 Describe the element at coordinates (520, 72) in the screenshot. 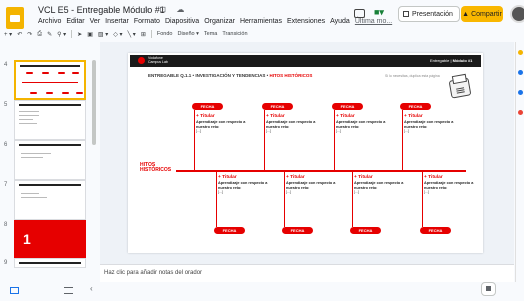

I see `tasks-icon` at that location.